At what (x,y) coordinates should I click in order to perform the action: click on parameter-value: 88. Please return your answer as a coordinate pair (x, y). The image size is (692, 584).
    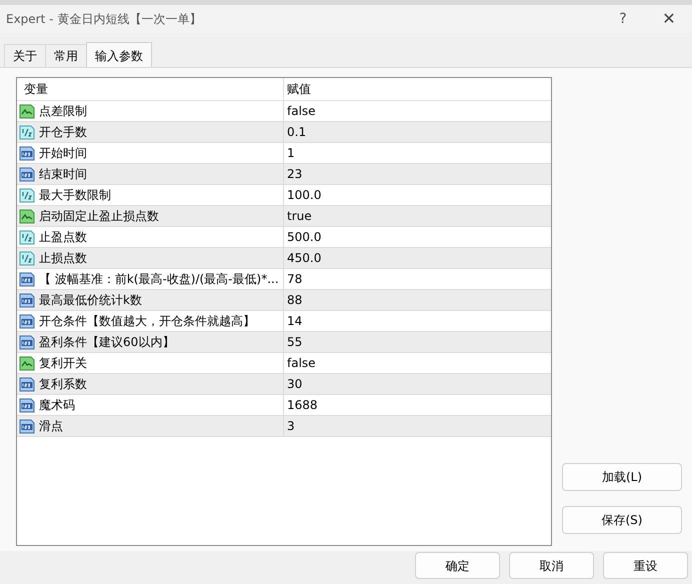
    Looking at the image, I should click on (417, 300).